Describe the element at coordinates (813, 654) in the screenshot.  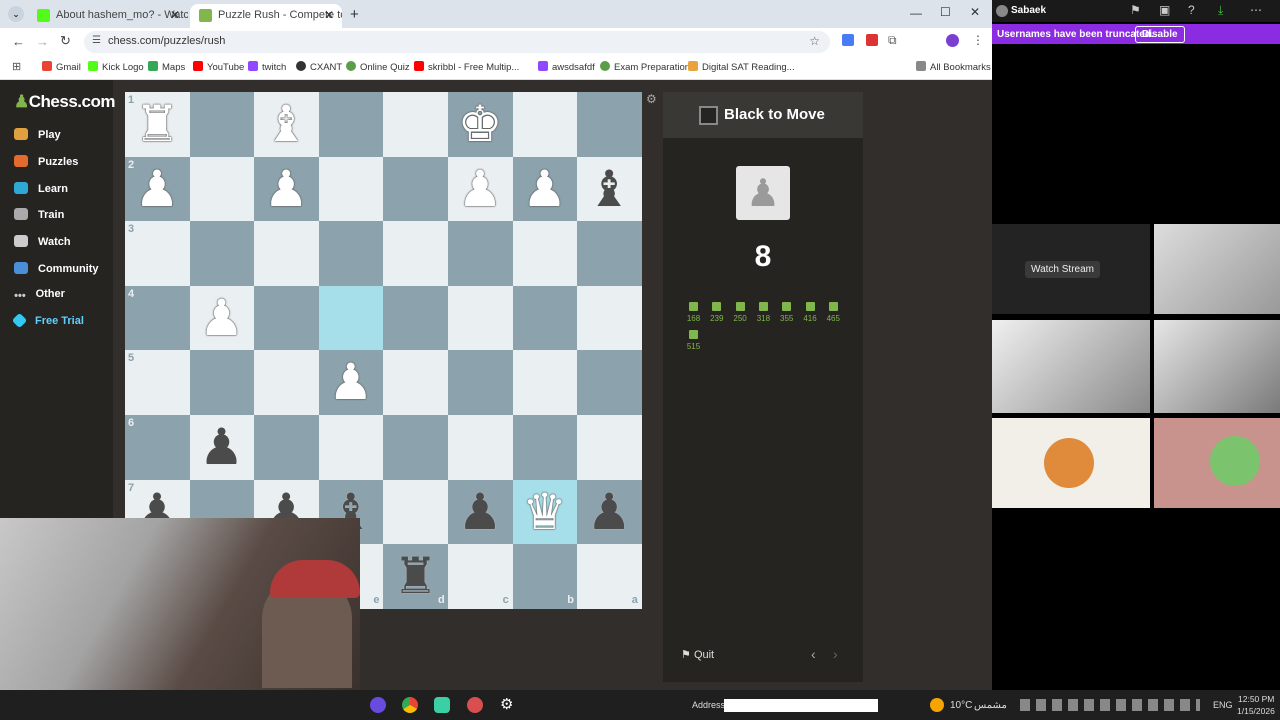
I see `prev-arrow-icon: ‹` at that location.